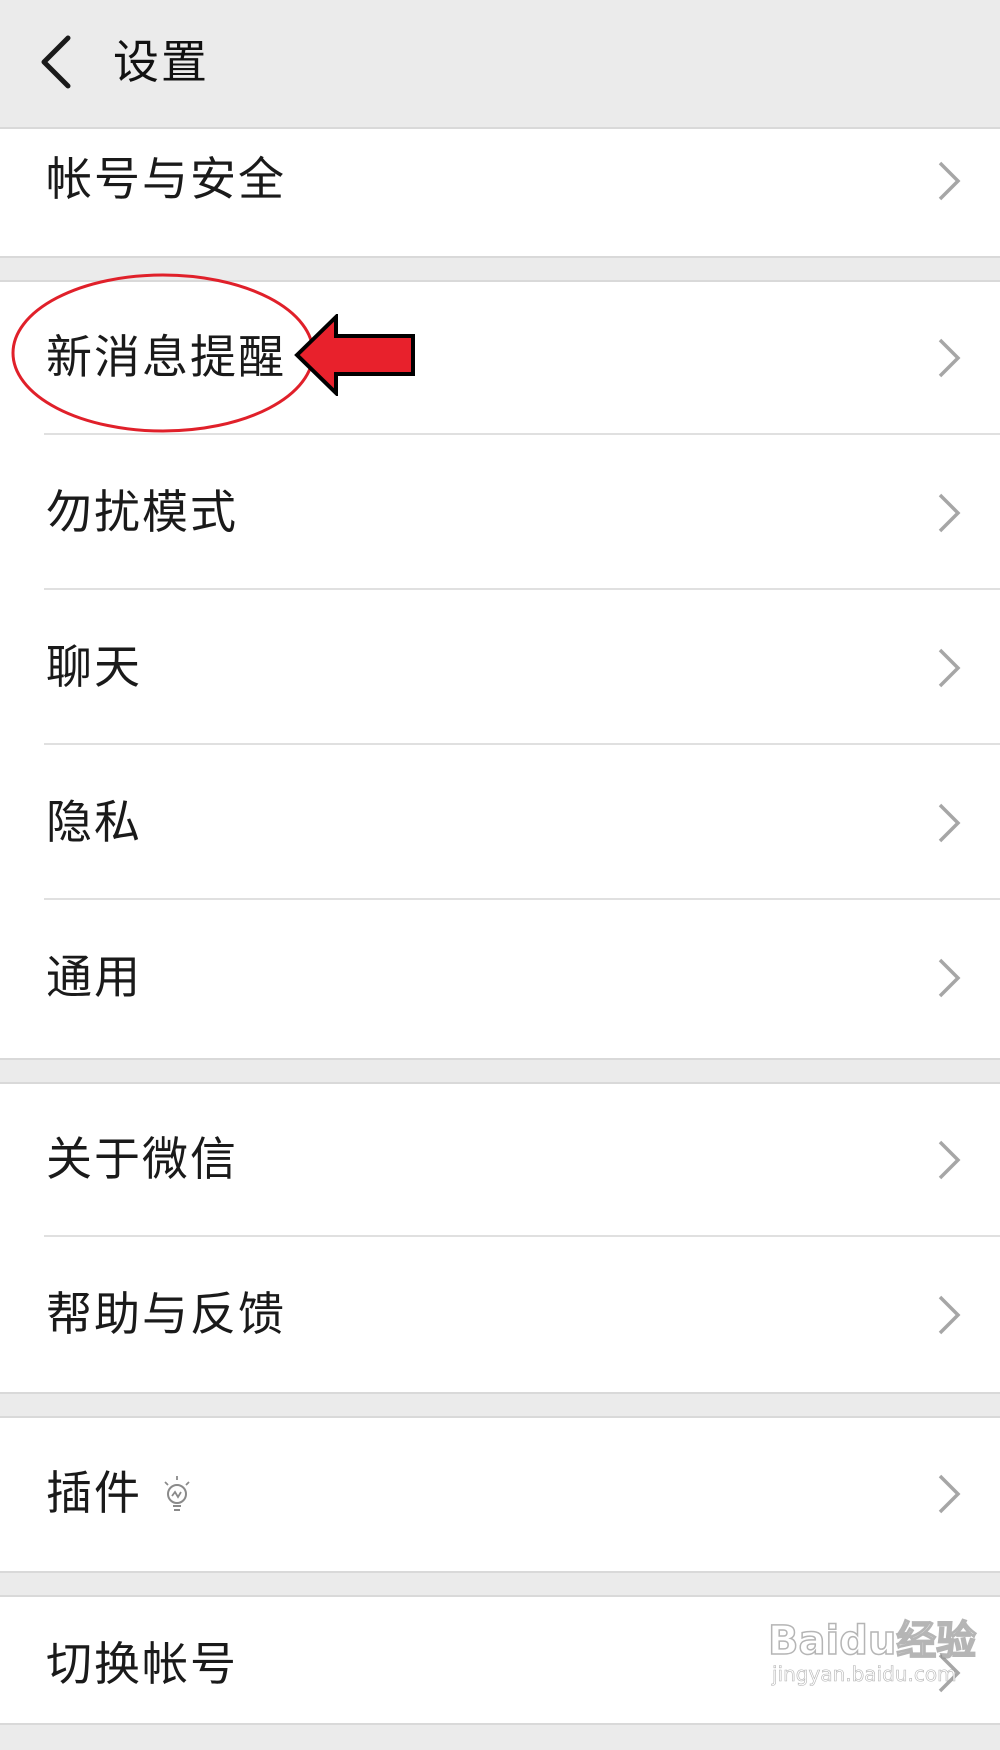  I want to click on settings-group-account: 帐号与安全, so click(500, 192).